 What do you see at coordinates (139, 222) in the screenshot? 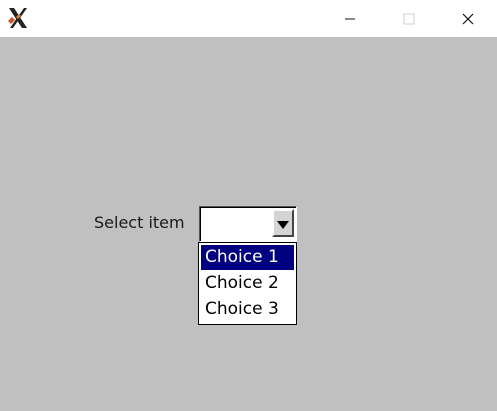
I see `select-item-label: Select item` at bounding box center [139, 222].